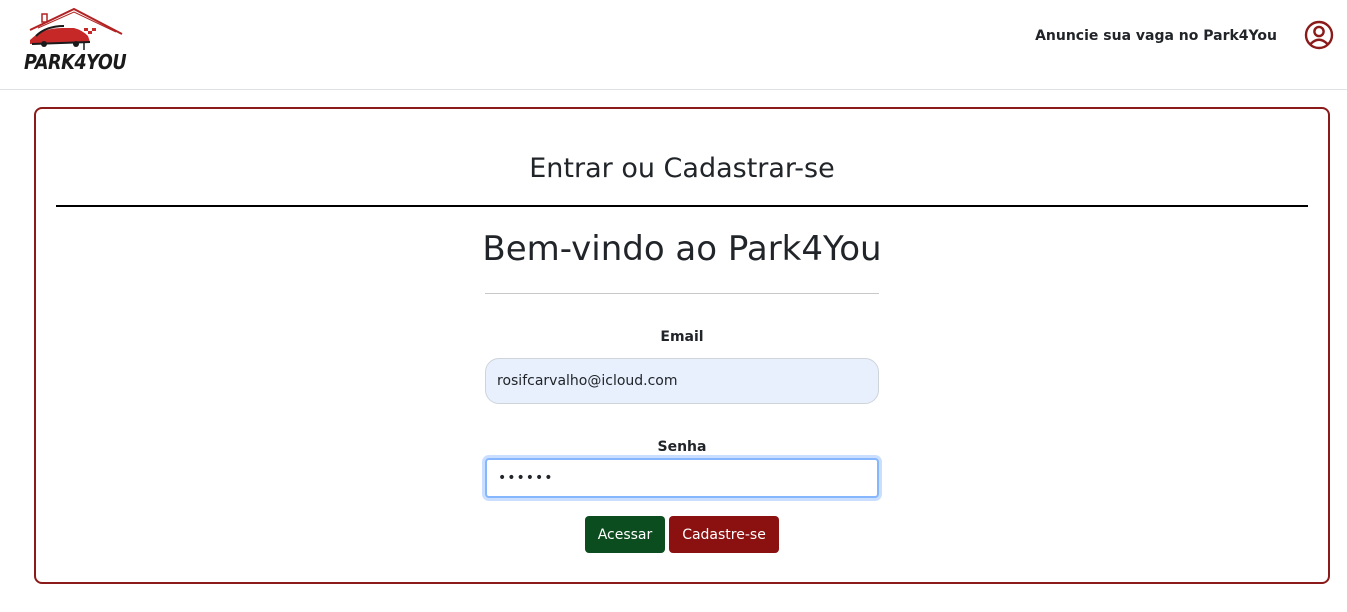 The height and width of the screenshot is (612, 1347). I want to click on welcome-heading: Bem-vindo ao Park4You, so click(682, 249).